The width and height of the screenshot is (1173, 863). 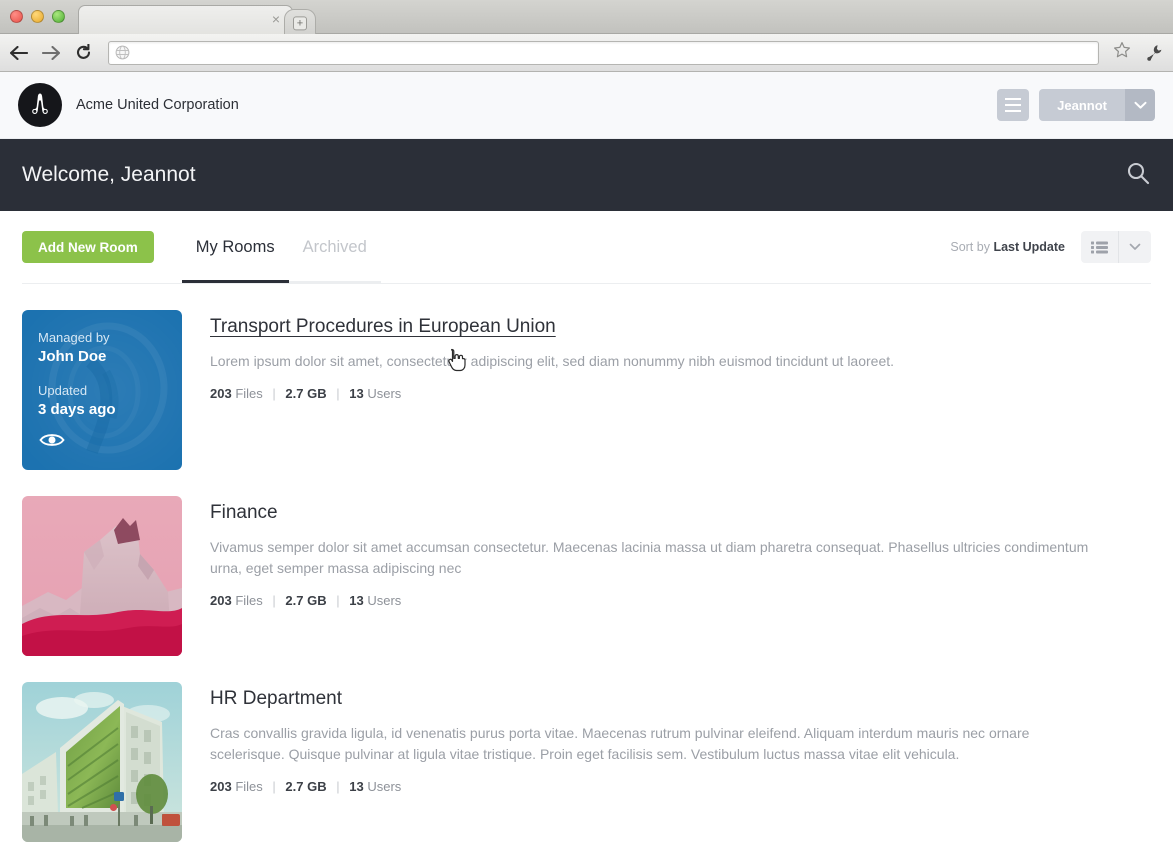 I want to click on close-window-button, so click(x=16, y=16).